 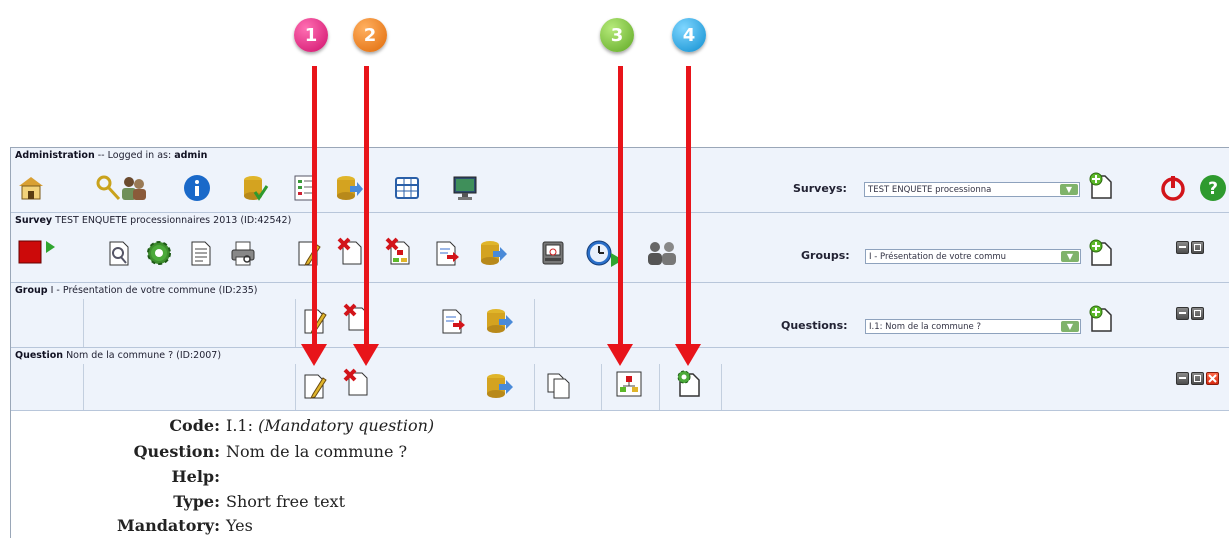 What do you see at coordinates (111, 155) in the screenshot?
I see `admin-bar-header: Administration -- Logged in as: admin` at bounding box center [111, 155].